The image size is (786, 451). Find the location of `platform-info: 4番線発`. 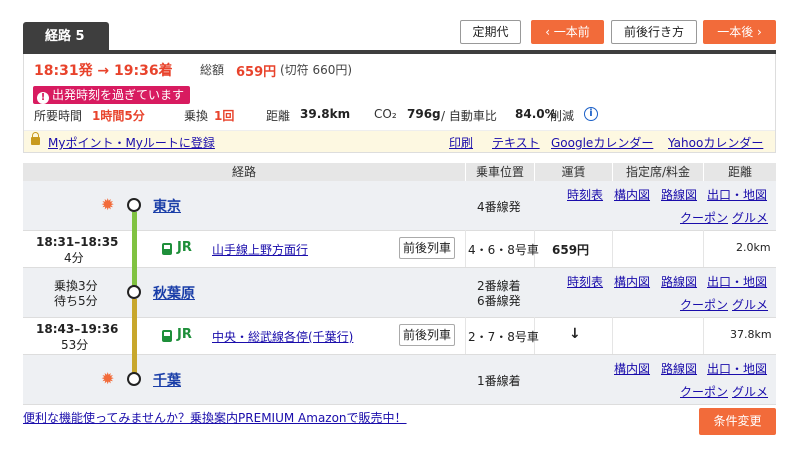

platform-info: 4番線発 is located at coordinates (499, 207).